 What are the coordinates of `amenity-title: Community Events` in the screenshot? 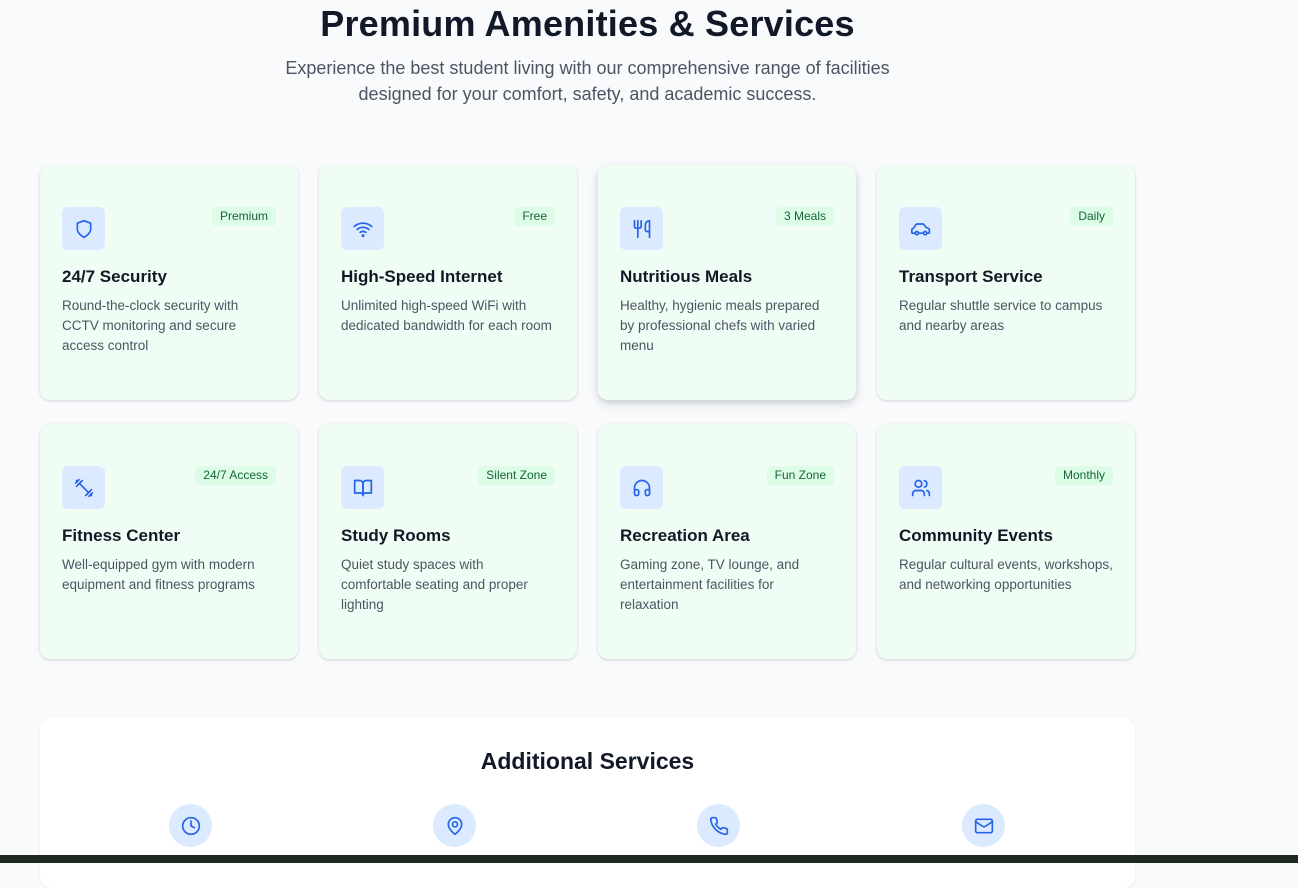 It's located at (976, 535).